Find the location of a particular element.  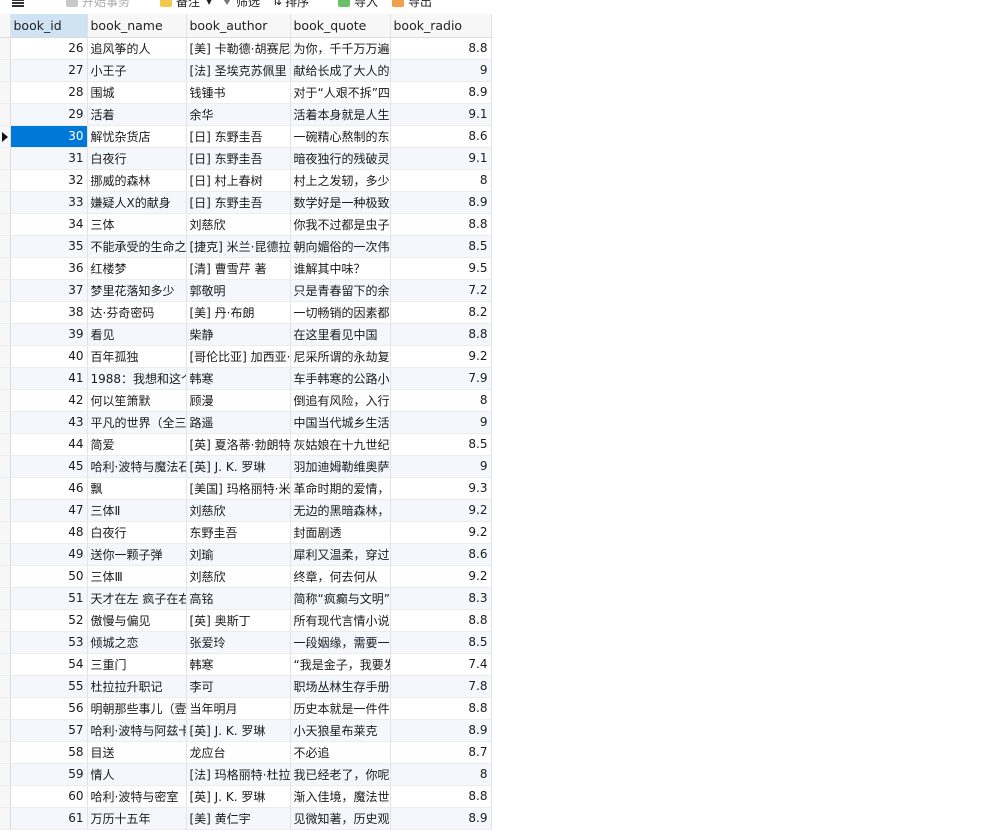

cell-book-author: 顾漫 is located at coordinates (238, 400).